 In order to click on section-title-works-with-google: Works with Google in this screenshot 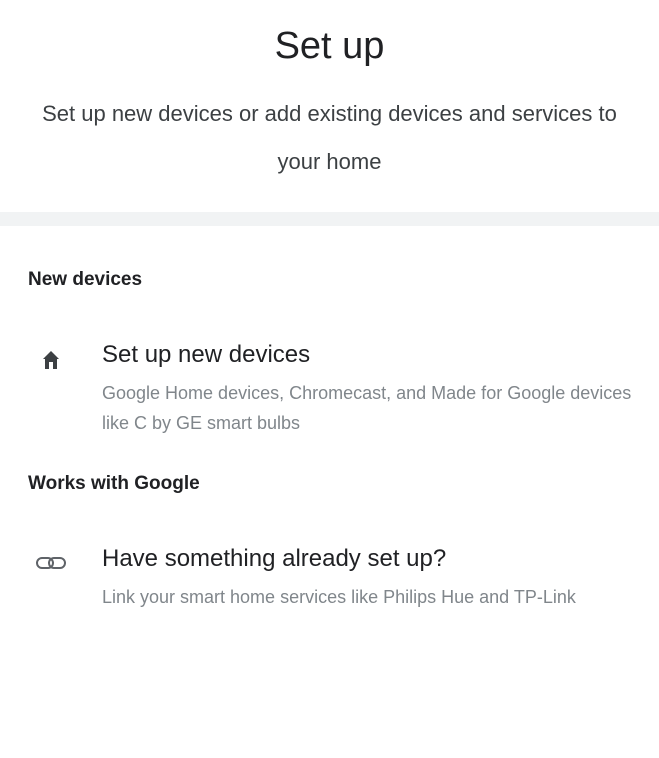, I will do `click(114, 483)`.